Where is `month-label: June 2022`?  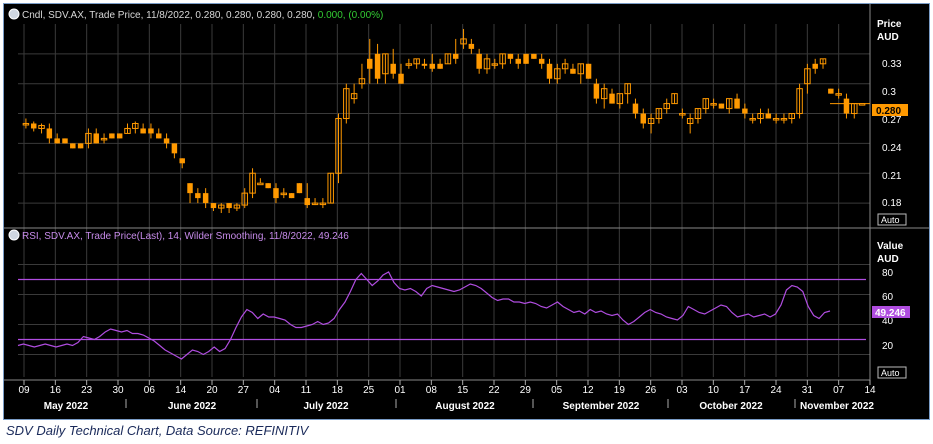 month-label: June 2022 is located at coordinates (192, 406).